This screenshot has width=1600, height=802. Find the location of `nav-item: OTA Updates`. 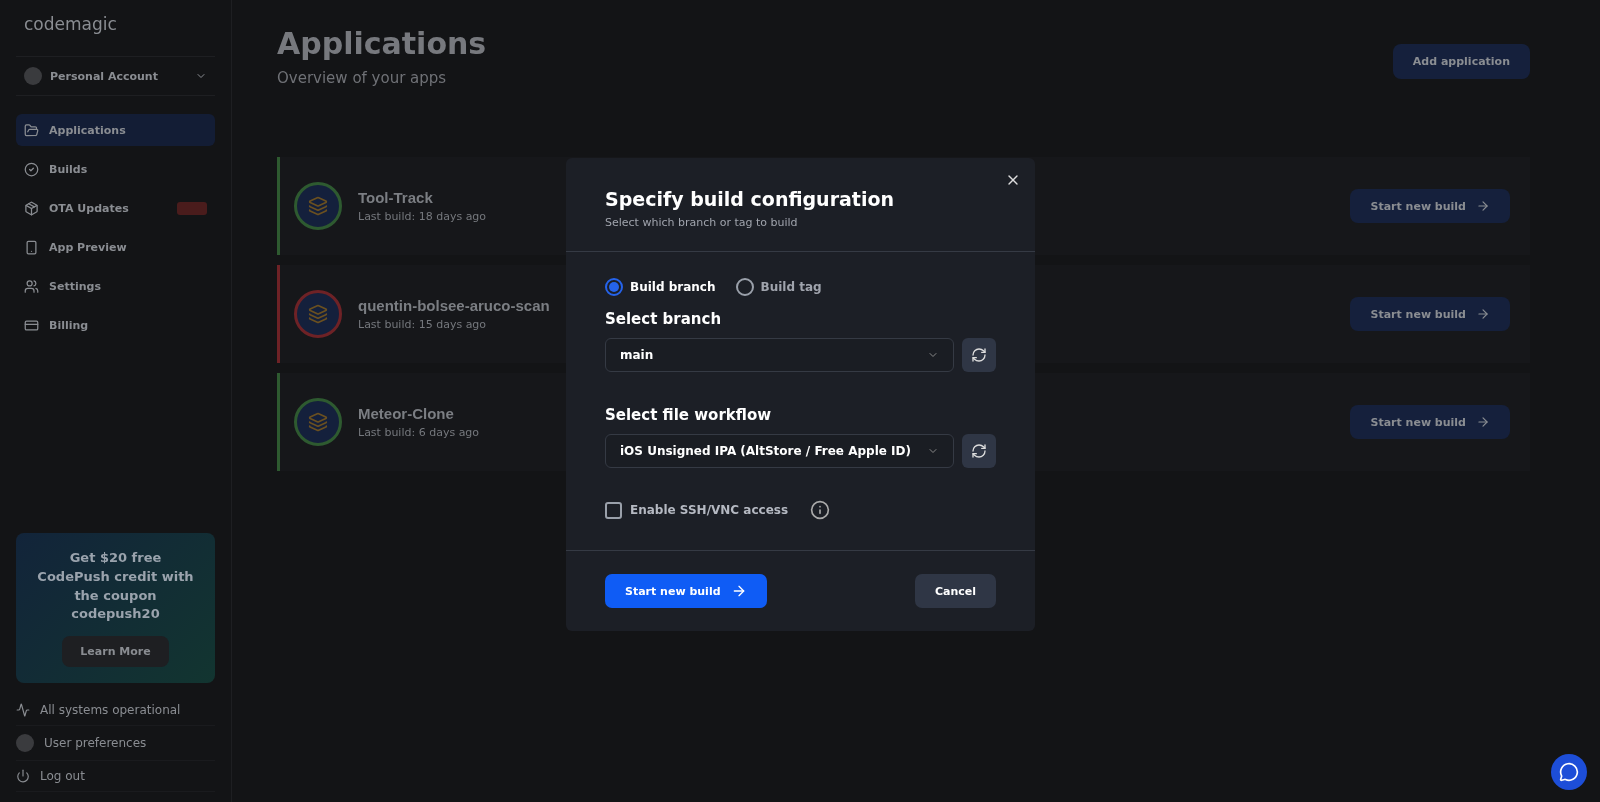

nav-item: OTA Updates is located at coordinates (115, 208).